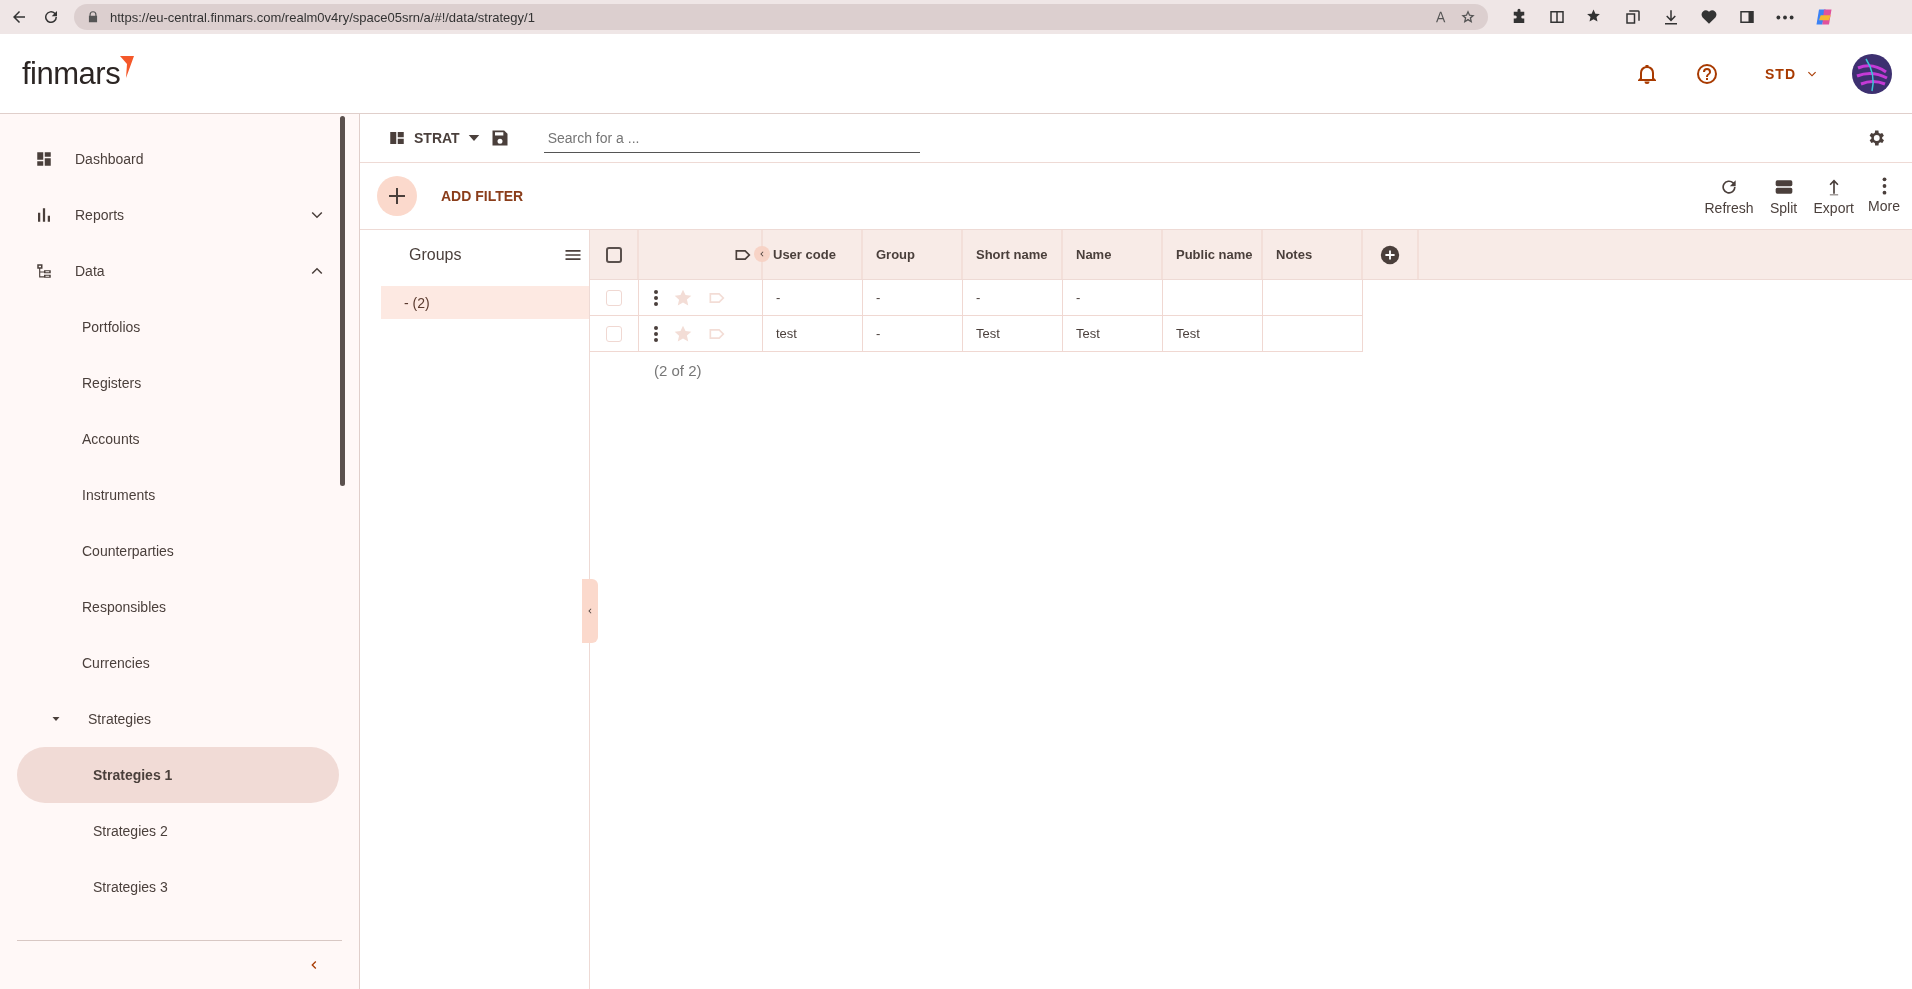 This screenshot has width=1912, height=989. What do you see at coordinates (178, 607) in the screenshot?
I see `sidebar-item: Responsibles` at bounding box center [178, 607].